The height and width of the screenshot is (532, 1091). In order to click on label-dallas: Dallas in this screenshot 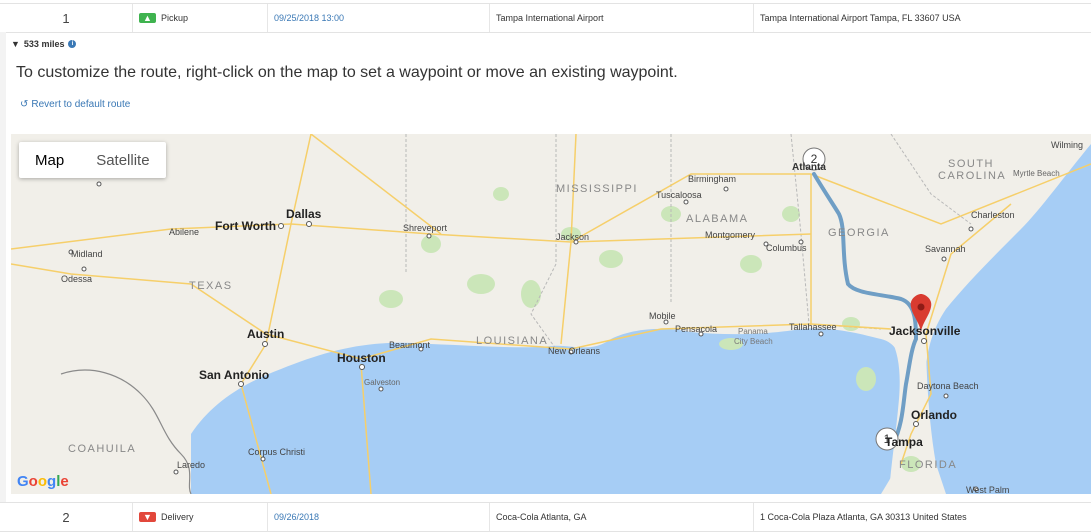, I will do `click(304, 214)`.